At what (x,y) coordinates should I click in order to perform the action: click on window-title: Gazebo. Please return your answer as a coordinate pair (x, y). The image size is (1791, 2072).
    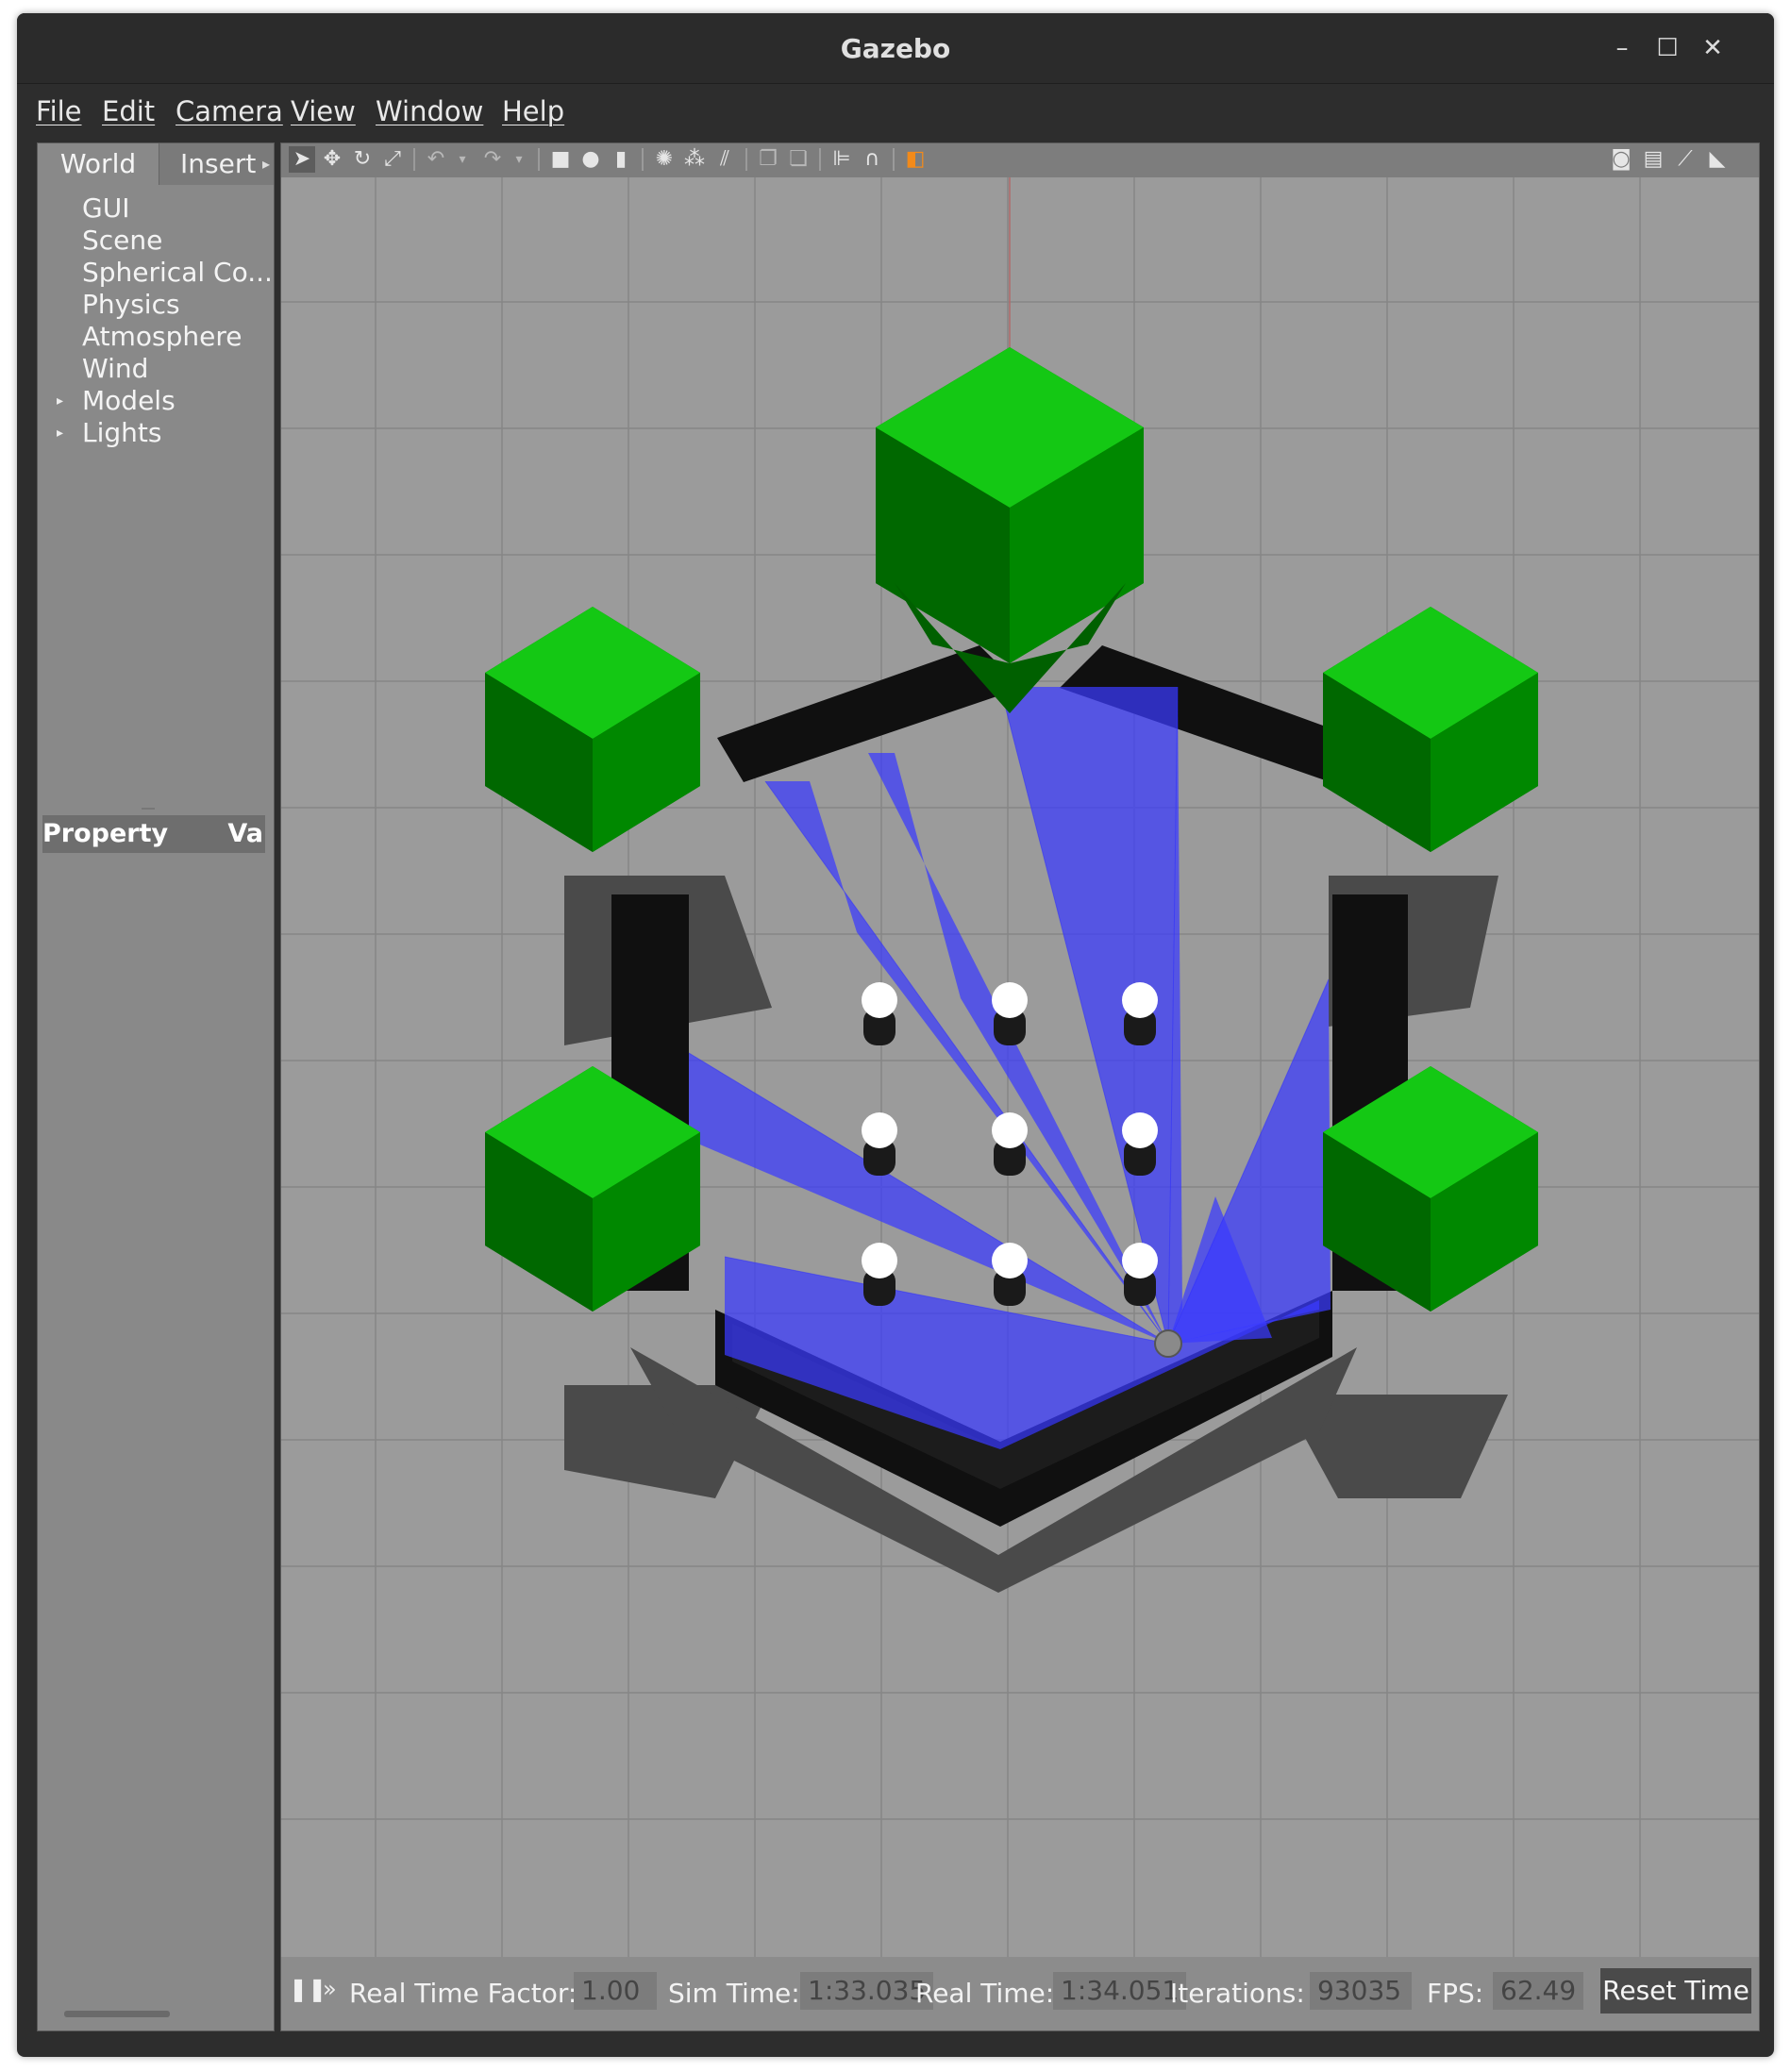
    Looking at the image, I should click on (895, 48).